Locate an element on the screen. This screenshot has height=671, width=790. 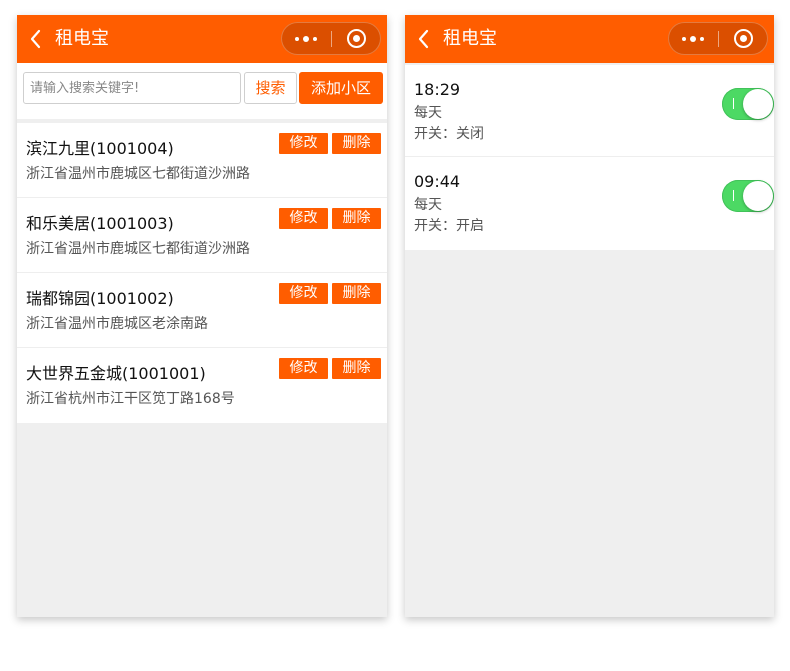
community-name: 和乐美居(1001003) is located at coordinates (100, 223).